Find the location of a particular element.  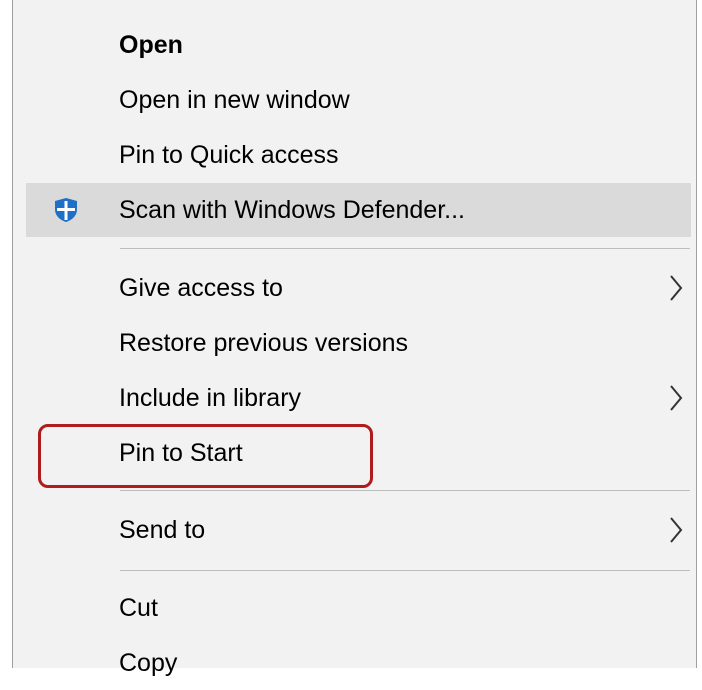

menu-item-restore-previous-versions: Restore previous versions is located at coordinates (358, 343).